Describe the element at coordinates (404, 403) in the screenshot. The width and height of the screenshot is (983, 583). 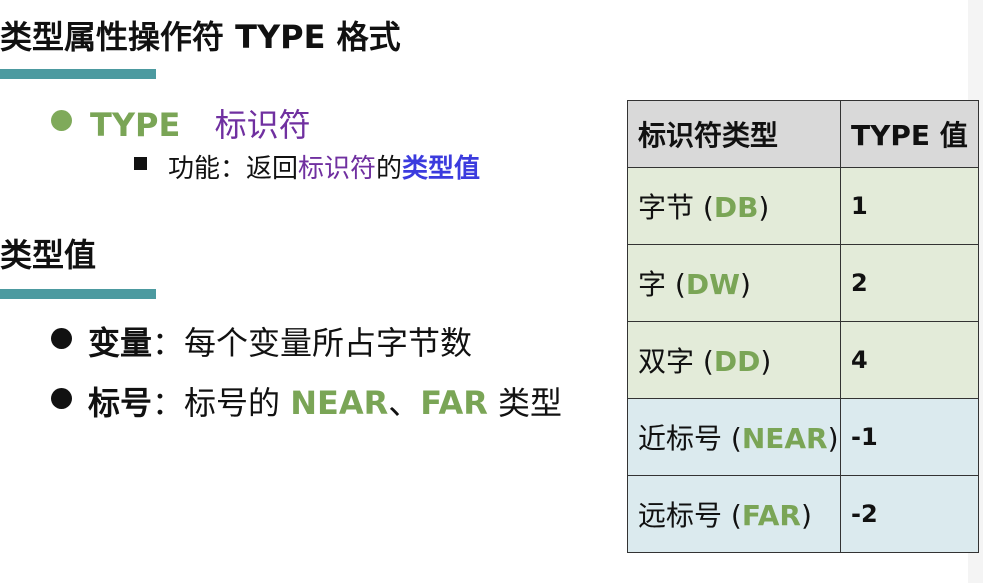
I see `label-dun: 、` at that location.